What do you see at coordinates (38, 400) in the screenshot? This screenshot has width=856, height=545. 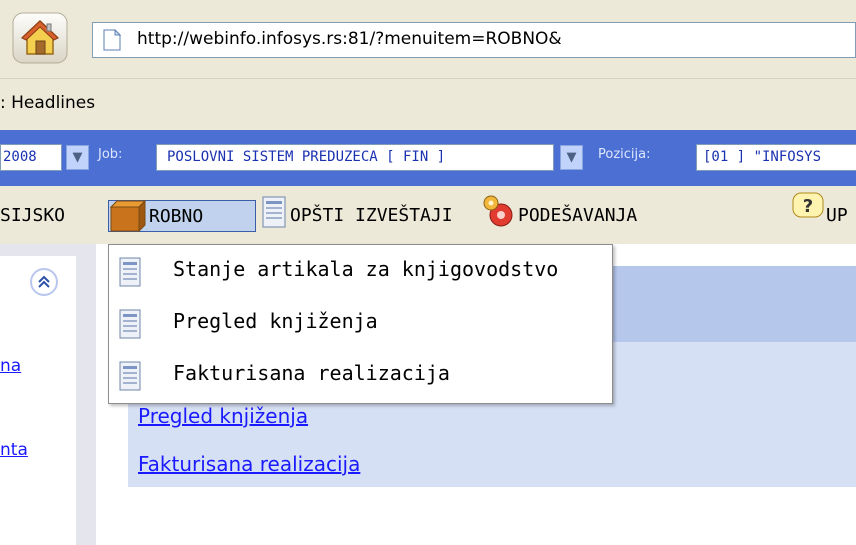 I see `left-panel-inner` at bounding box center [38, 400].